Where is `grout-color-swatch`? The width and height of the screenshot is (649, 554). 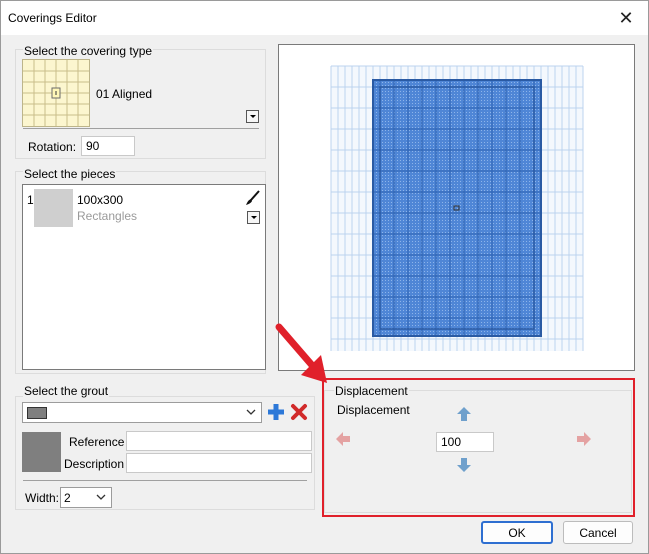
grout-color-swatch is located at coordinates (41, 452).